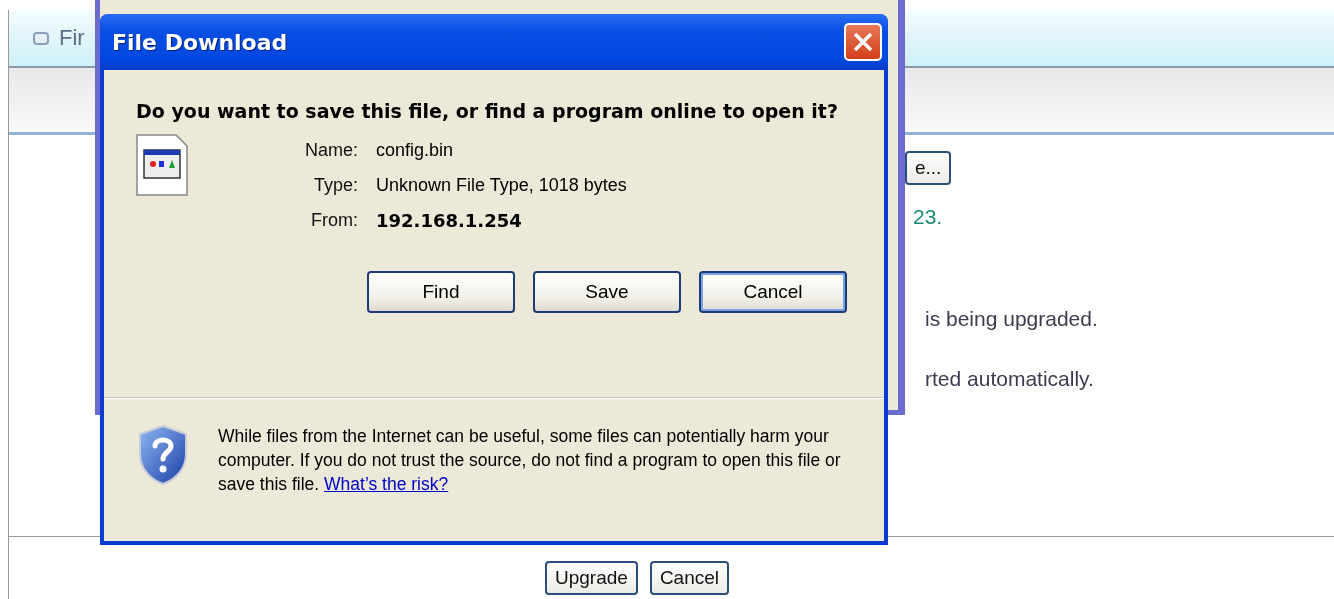 The image size is (1334, 599). Describe the element at coordinates (1011, 319) in the screenshot. I see `note-text: is being upgraded.` at that location.